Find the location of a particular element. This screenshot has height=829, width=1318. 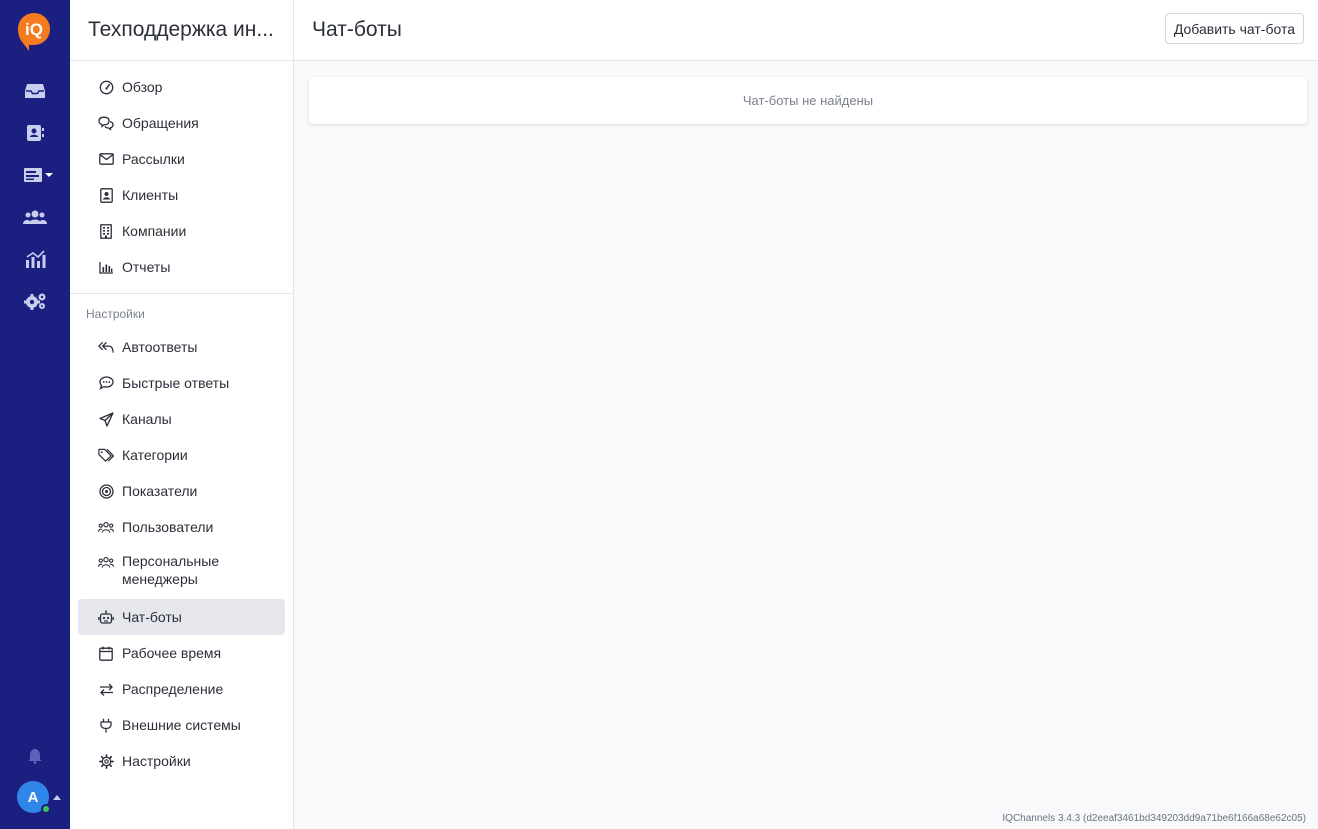

sidebar-item-label: Настройки is located at coordinates (156, 761).